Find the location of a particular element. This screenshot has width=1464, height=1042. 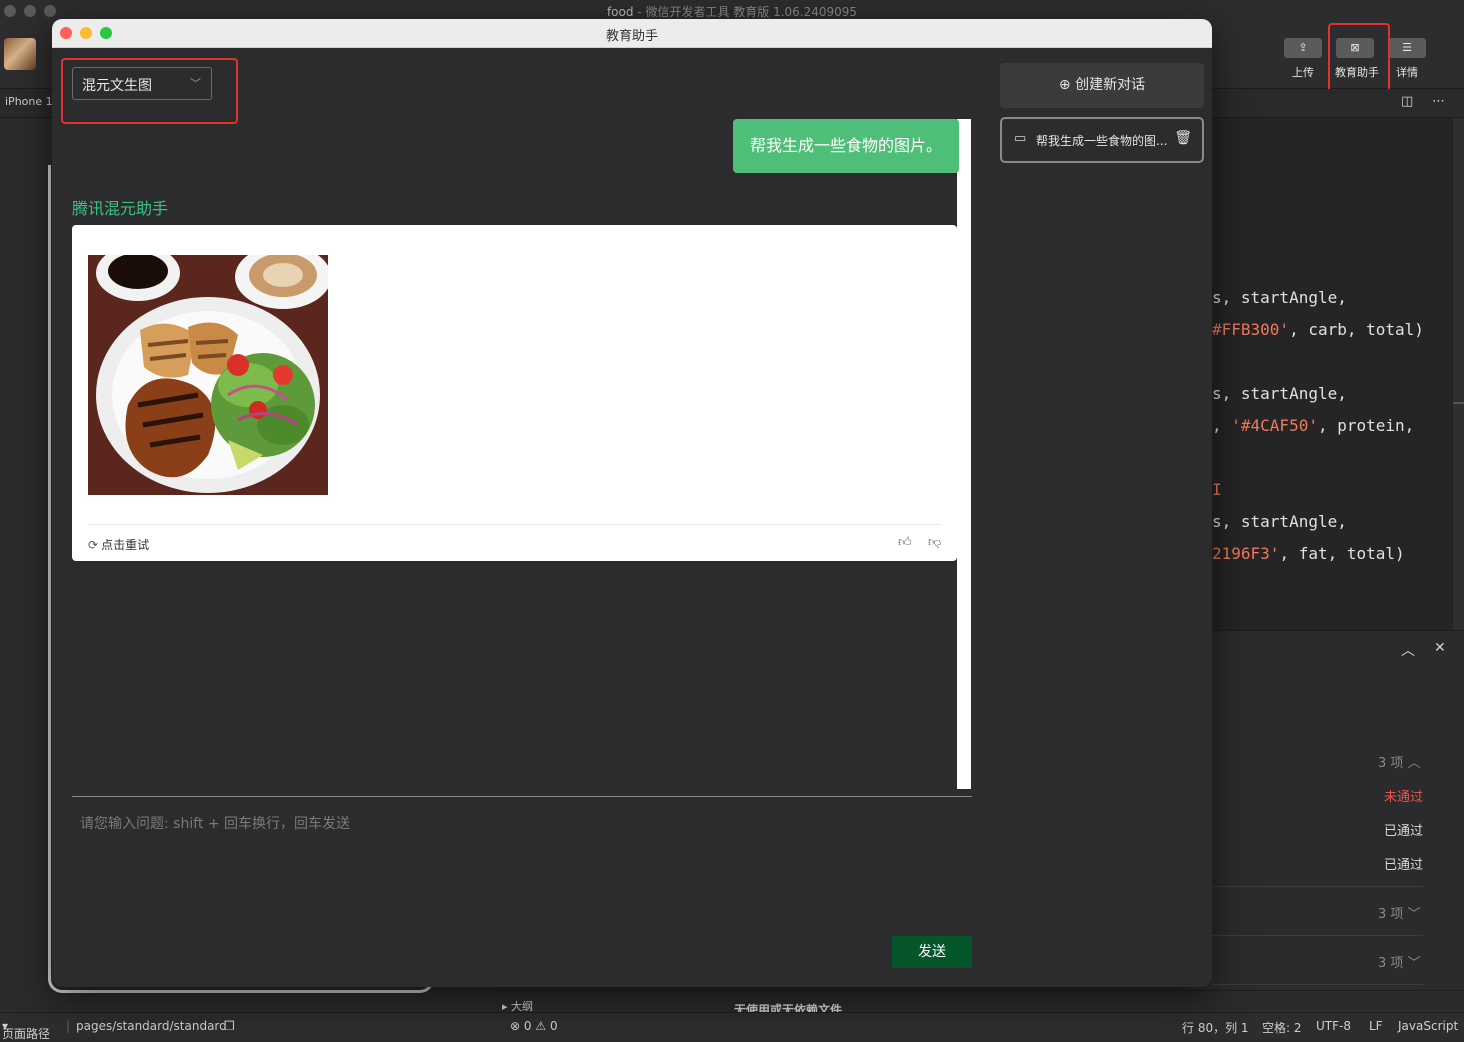

page-path: pages/standard/standard is located at coordinates (151, 1026).